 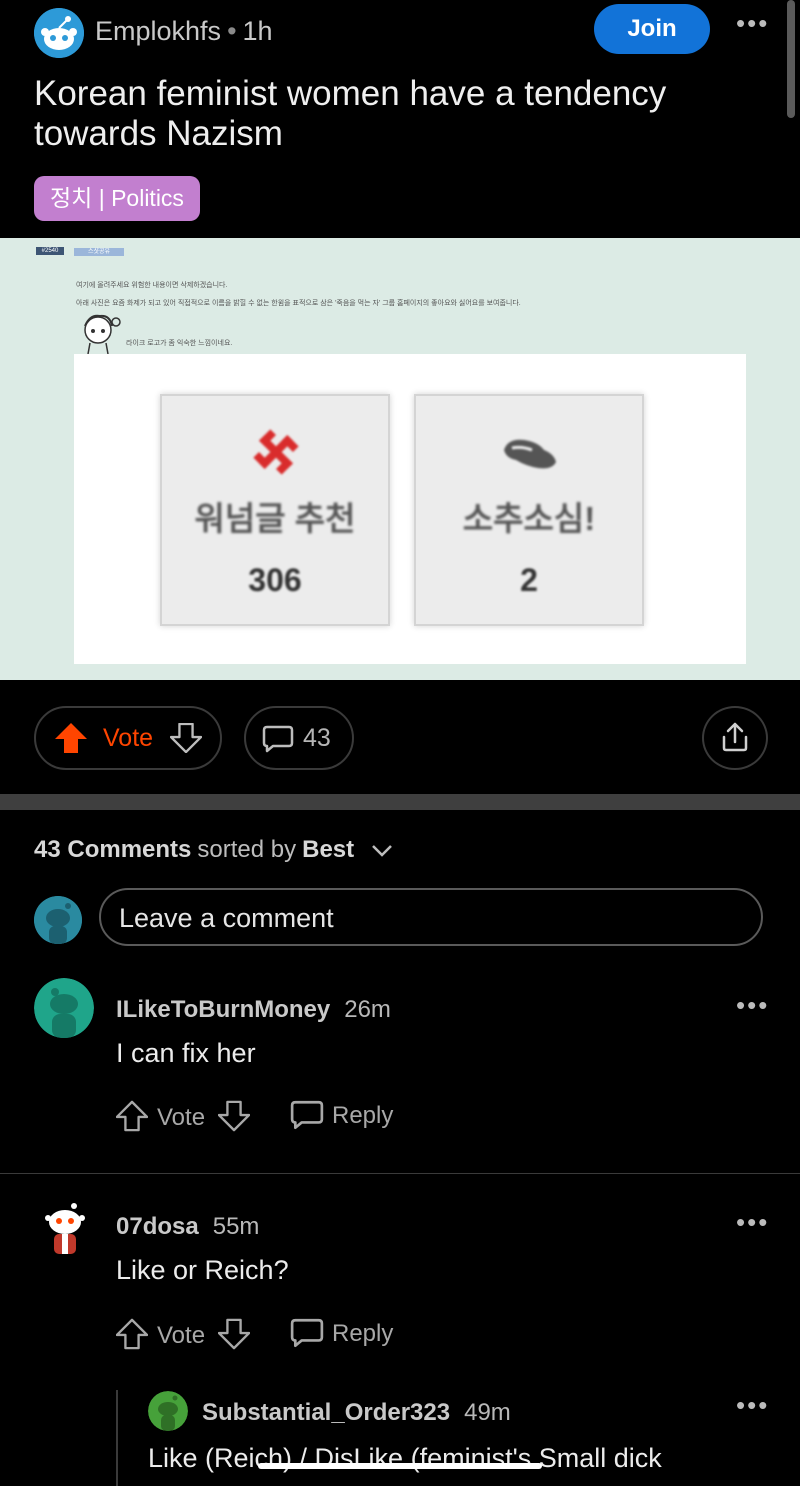 What do you see at coordinates (367, 1009) in the screenshot?
I see `comment-time: 26m` at bounding box center [367, 1009].